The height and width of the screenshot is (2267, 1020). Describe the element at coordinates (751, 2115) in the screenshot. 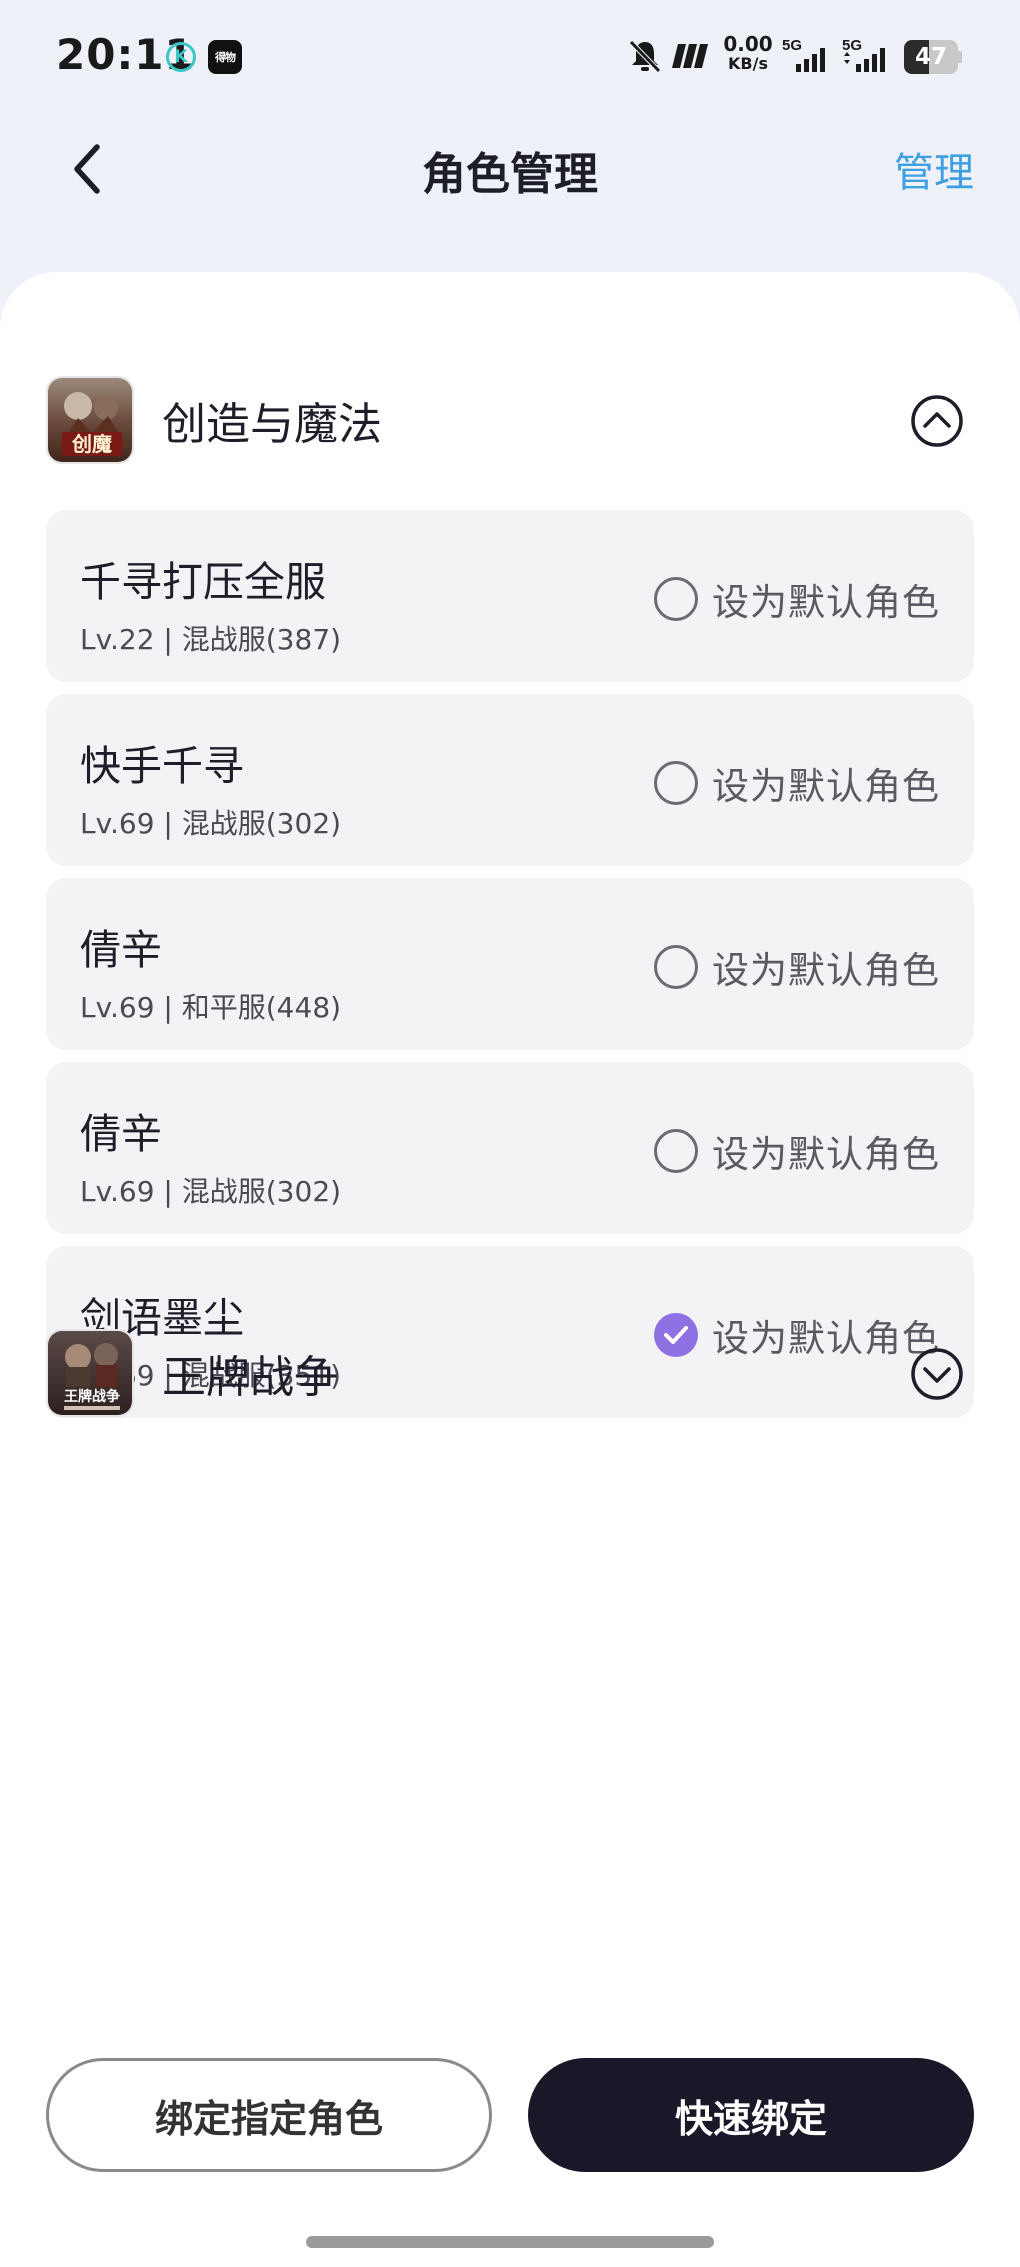

I see `quick-bind-button: 快速绑定` at that location.